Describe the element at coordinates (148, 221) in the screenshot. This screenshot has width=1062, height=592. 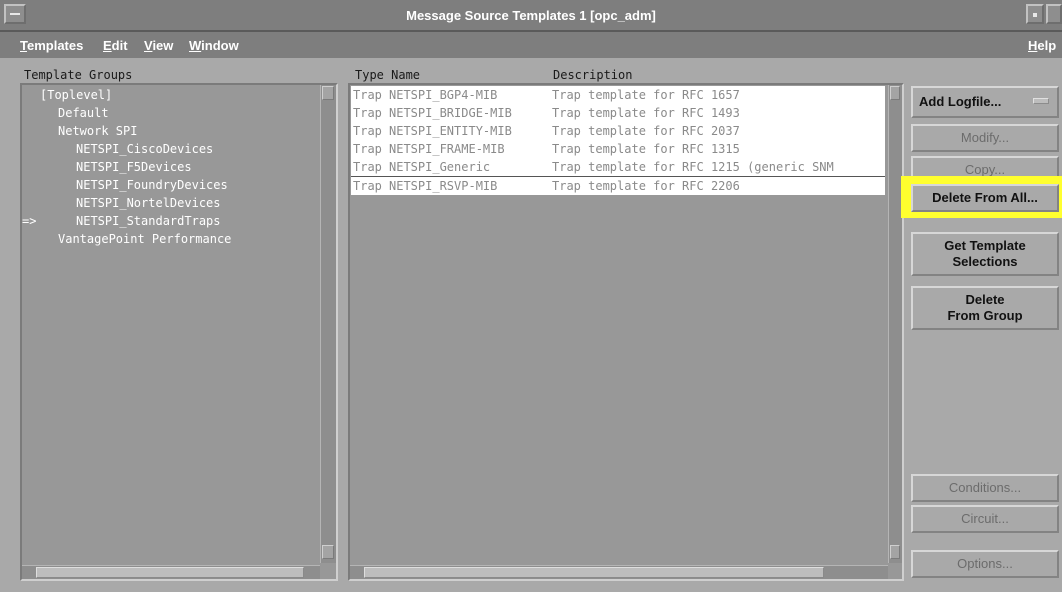
I see `group-item-standardtraps: NETSPI_StandardTraps` at that location.